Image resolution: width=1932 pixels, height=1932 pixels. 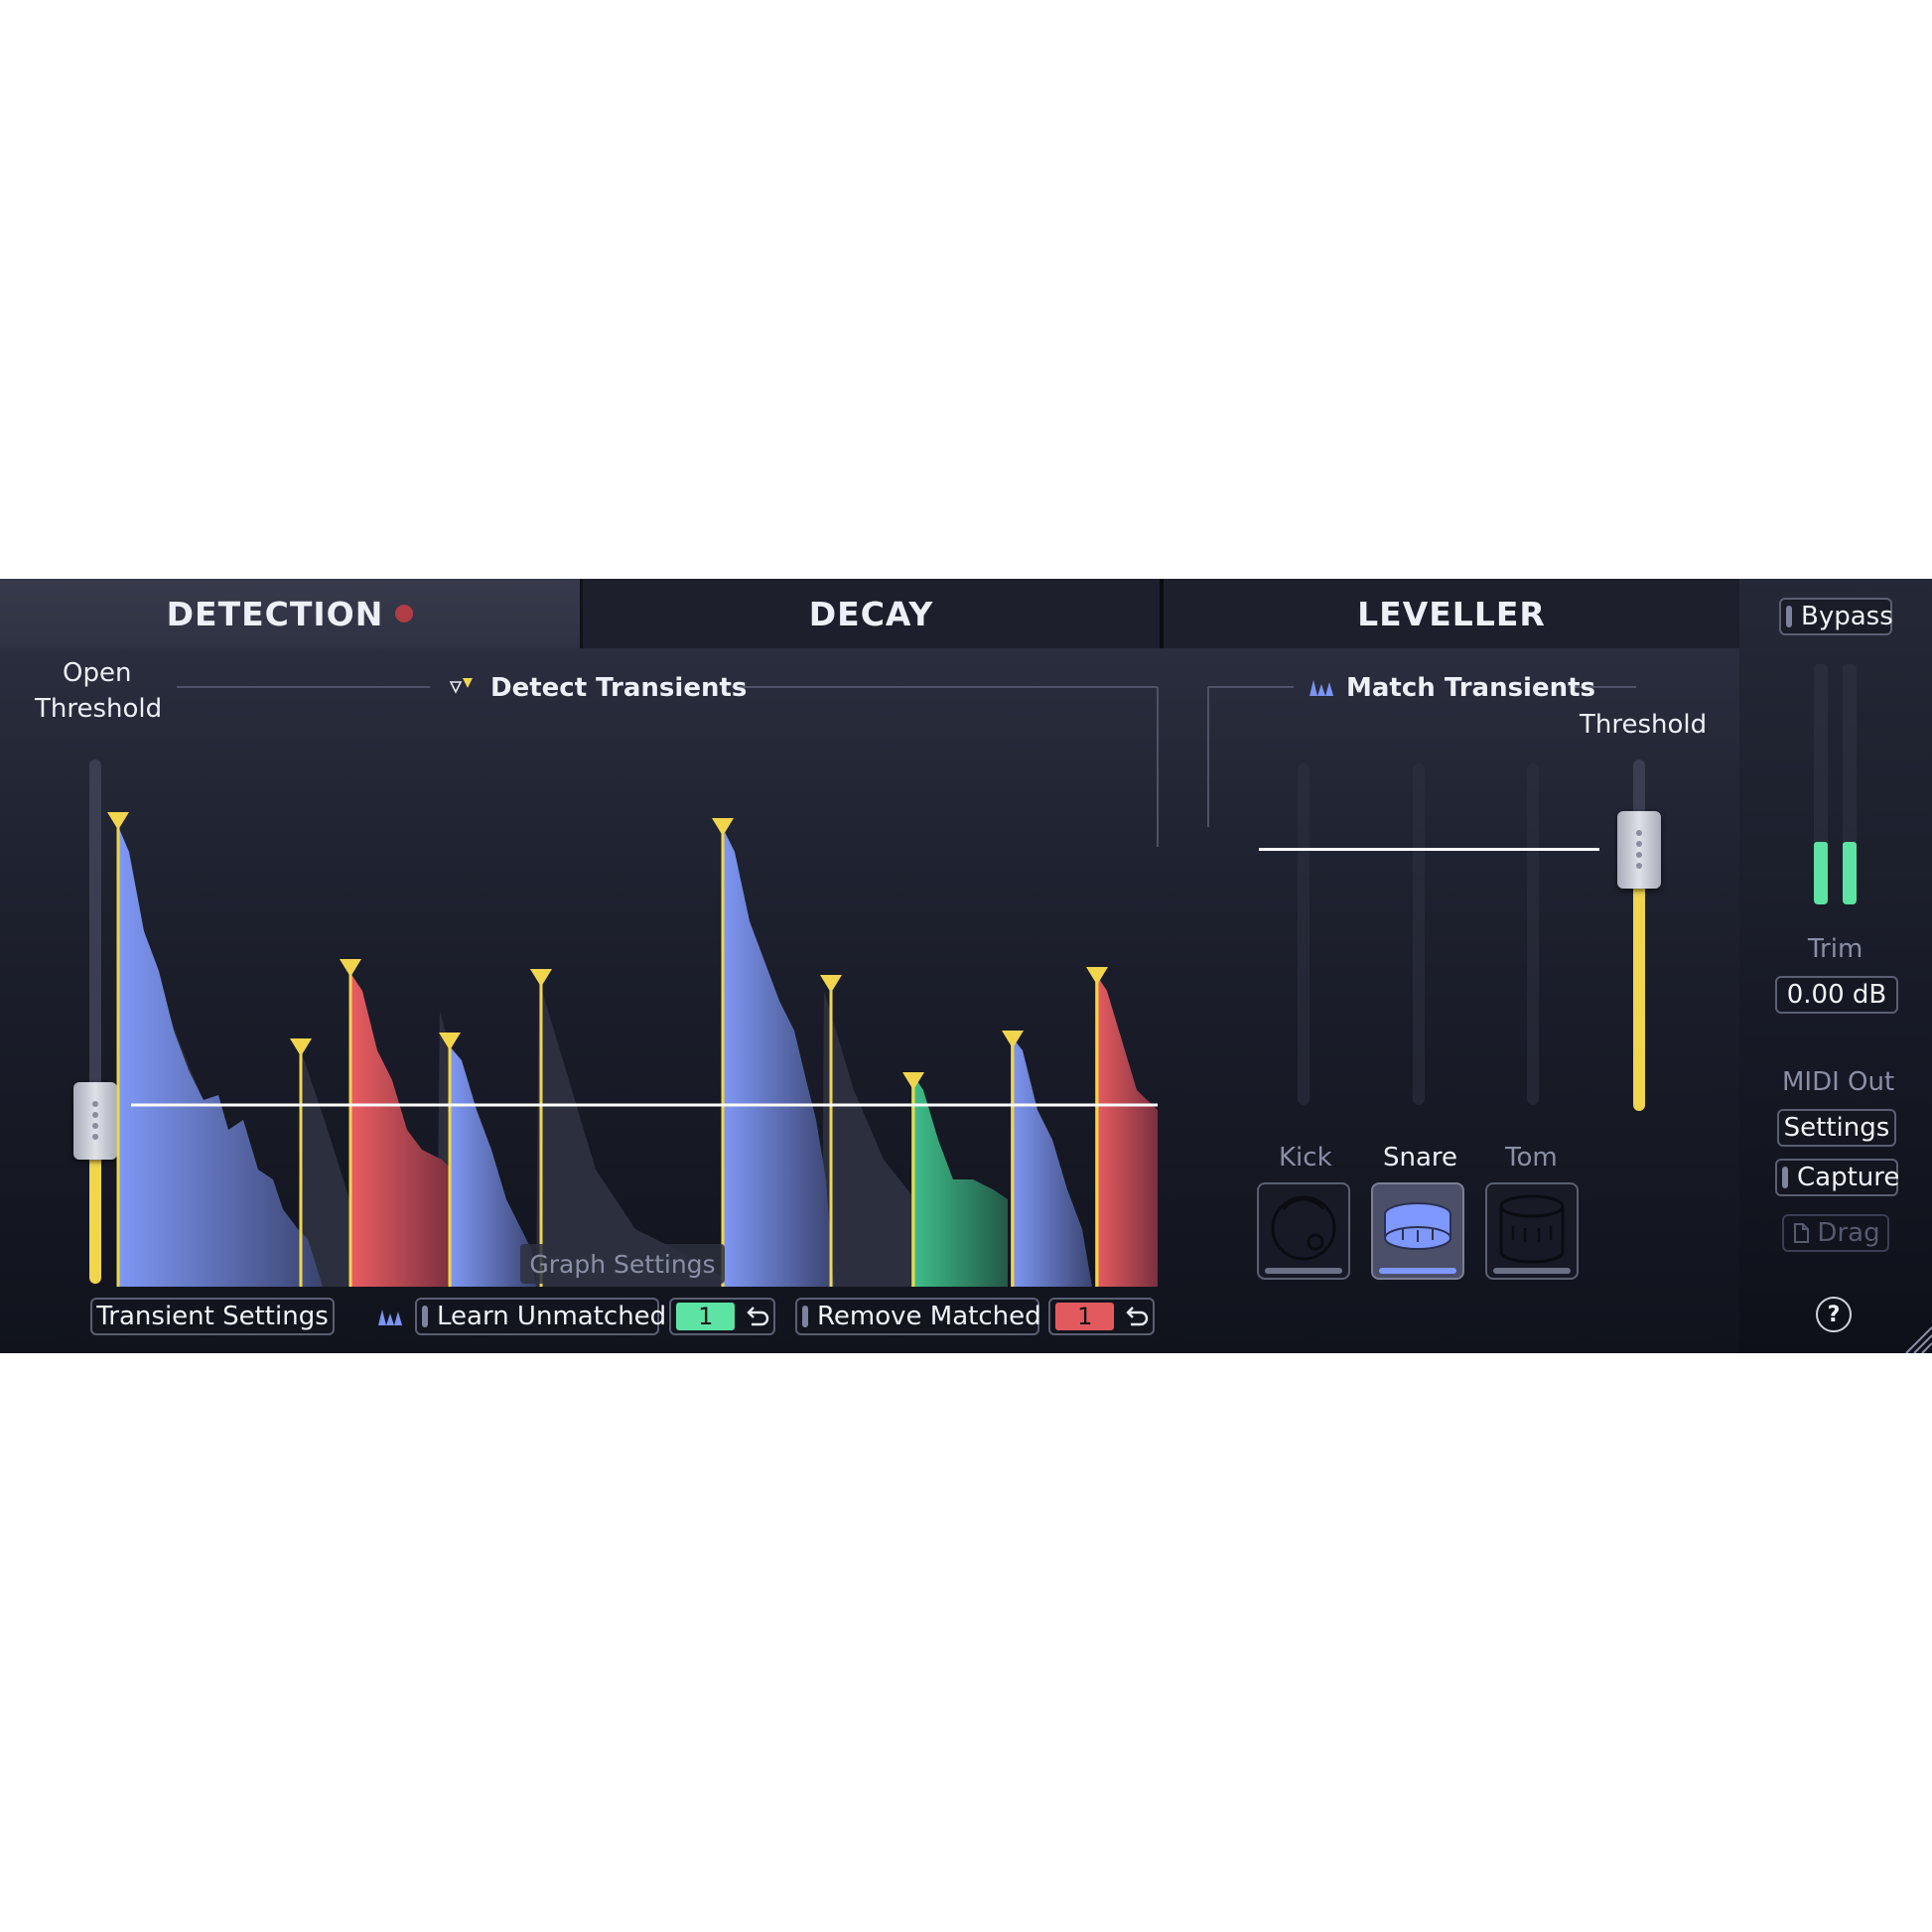 I want to click on midi-settings-button: Settings, so click(x=1836, y=1128).